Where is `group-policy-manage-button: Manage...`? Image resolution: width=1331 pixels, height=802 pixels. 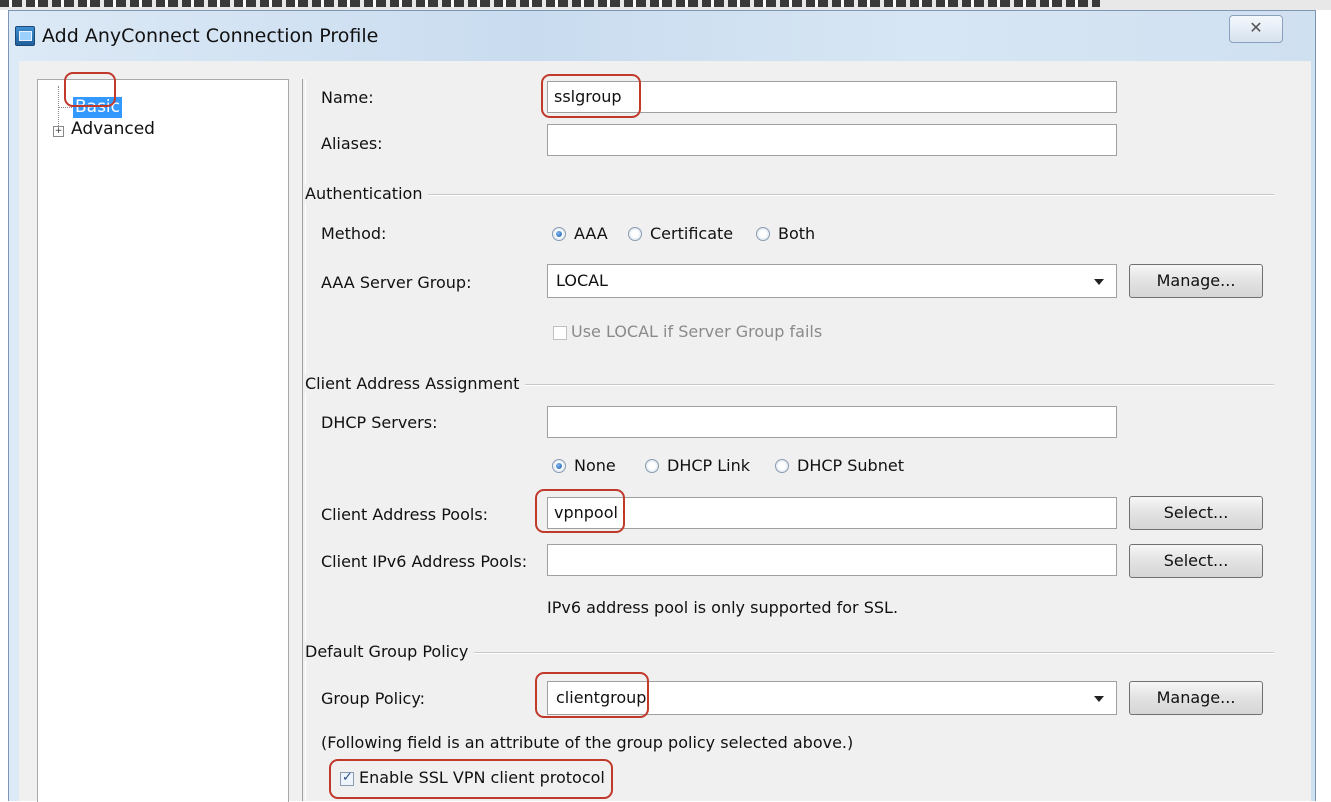 group-policy-manage-button: Manage... is located at coordinates (1196, 698).